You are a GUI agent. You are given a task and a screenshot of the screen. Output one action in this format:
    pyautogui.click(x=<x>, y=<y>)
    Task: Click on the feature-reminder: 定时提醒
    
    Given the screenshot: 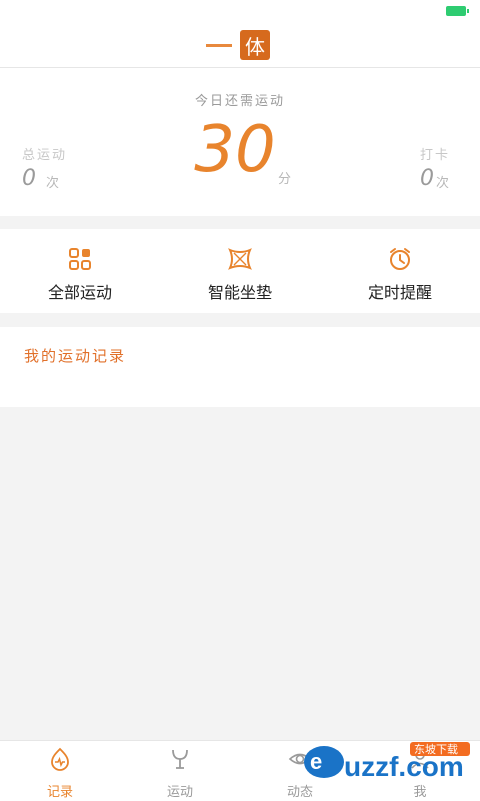 What is the action you would take?
    pyautogui.click(x=400, y=271)
    